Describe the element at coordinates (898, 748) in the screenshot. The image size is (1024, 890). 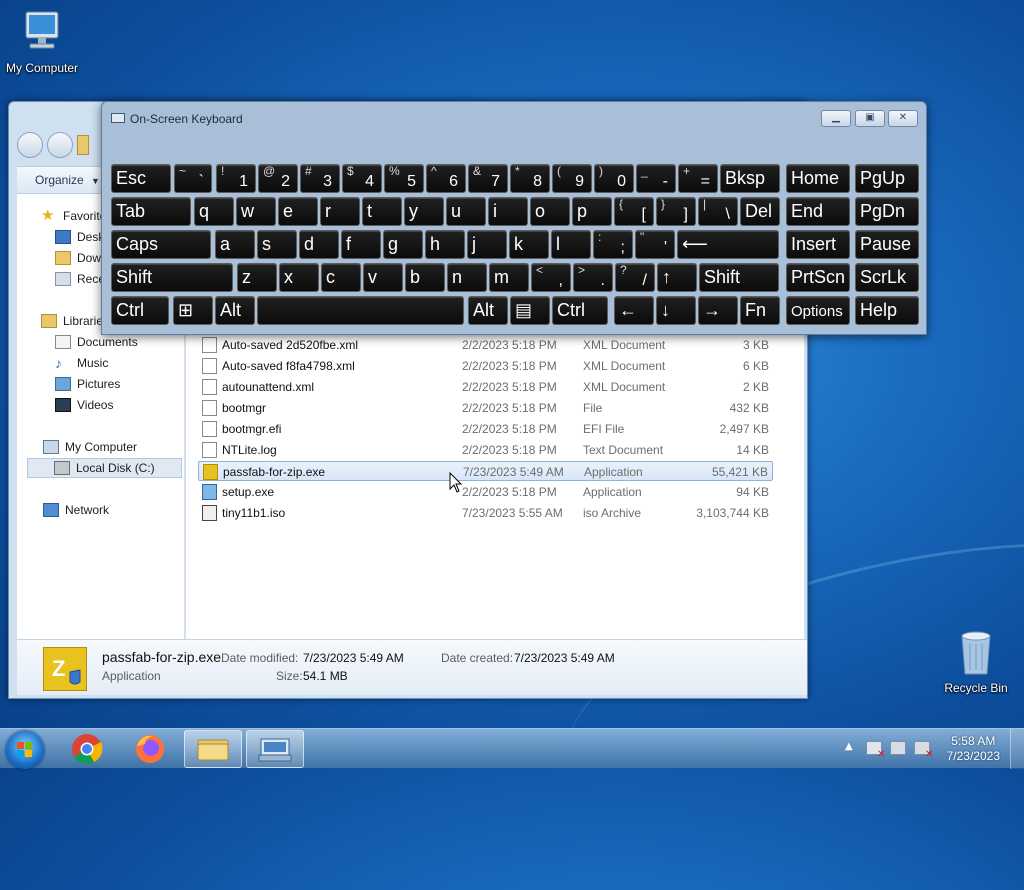
I see `network-disconnected-icon` at that location.